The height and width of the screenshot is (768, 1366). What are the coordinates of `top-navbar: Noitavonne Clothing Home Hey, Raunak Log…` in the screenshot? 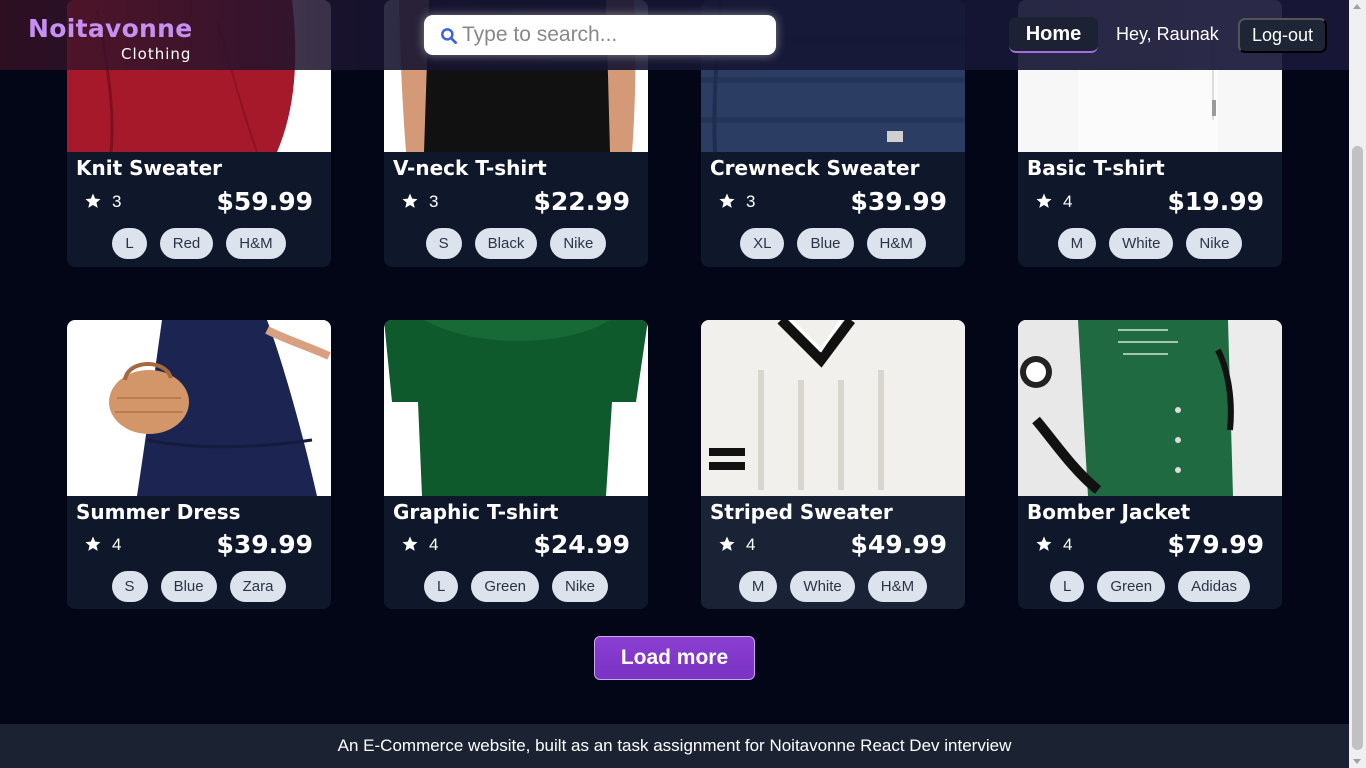 It's located at (674, 35).